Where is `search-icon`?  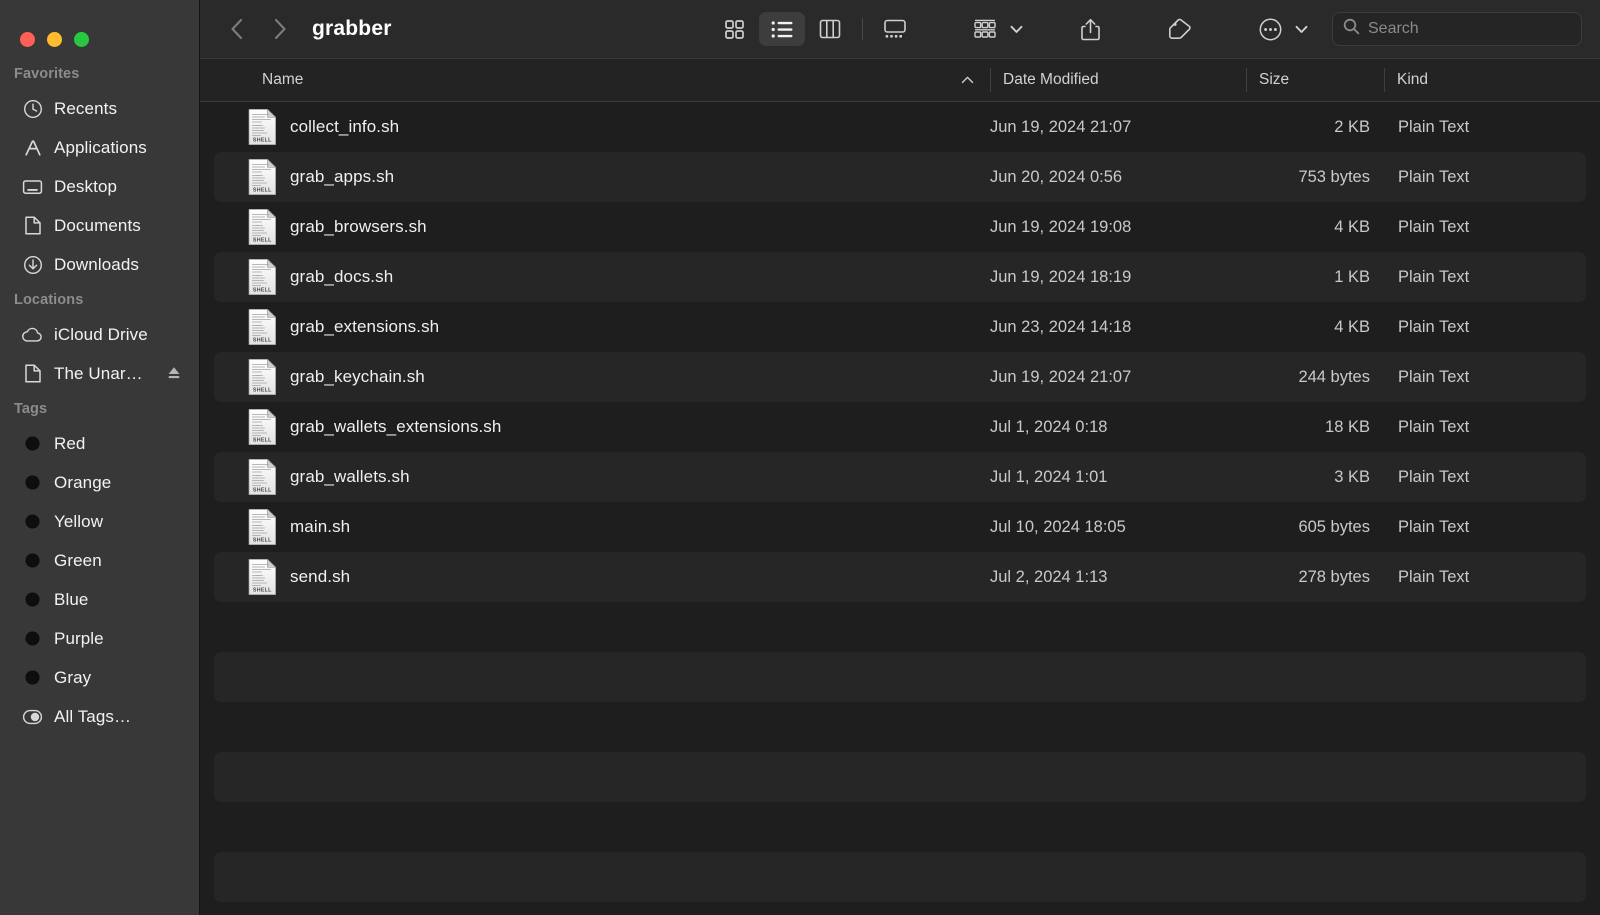
search-icon is located at coordinates (1351, 29).